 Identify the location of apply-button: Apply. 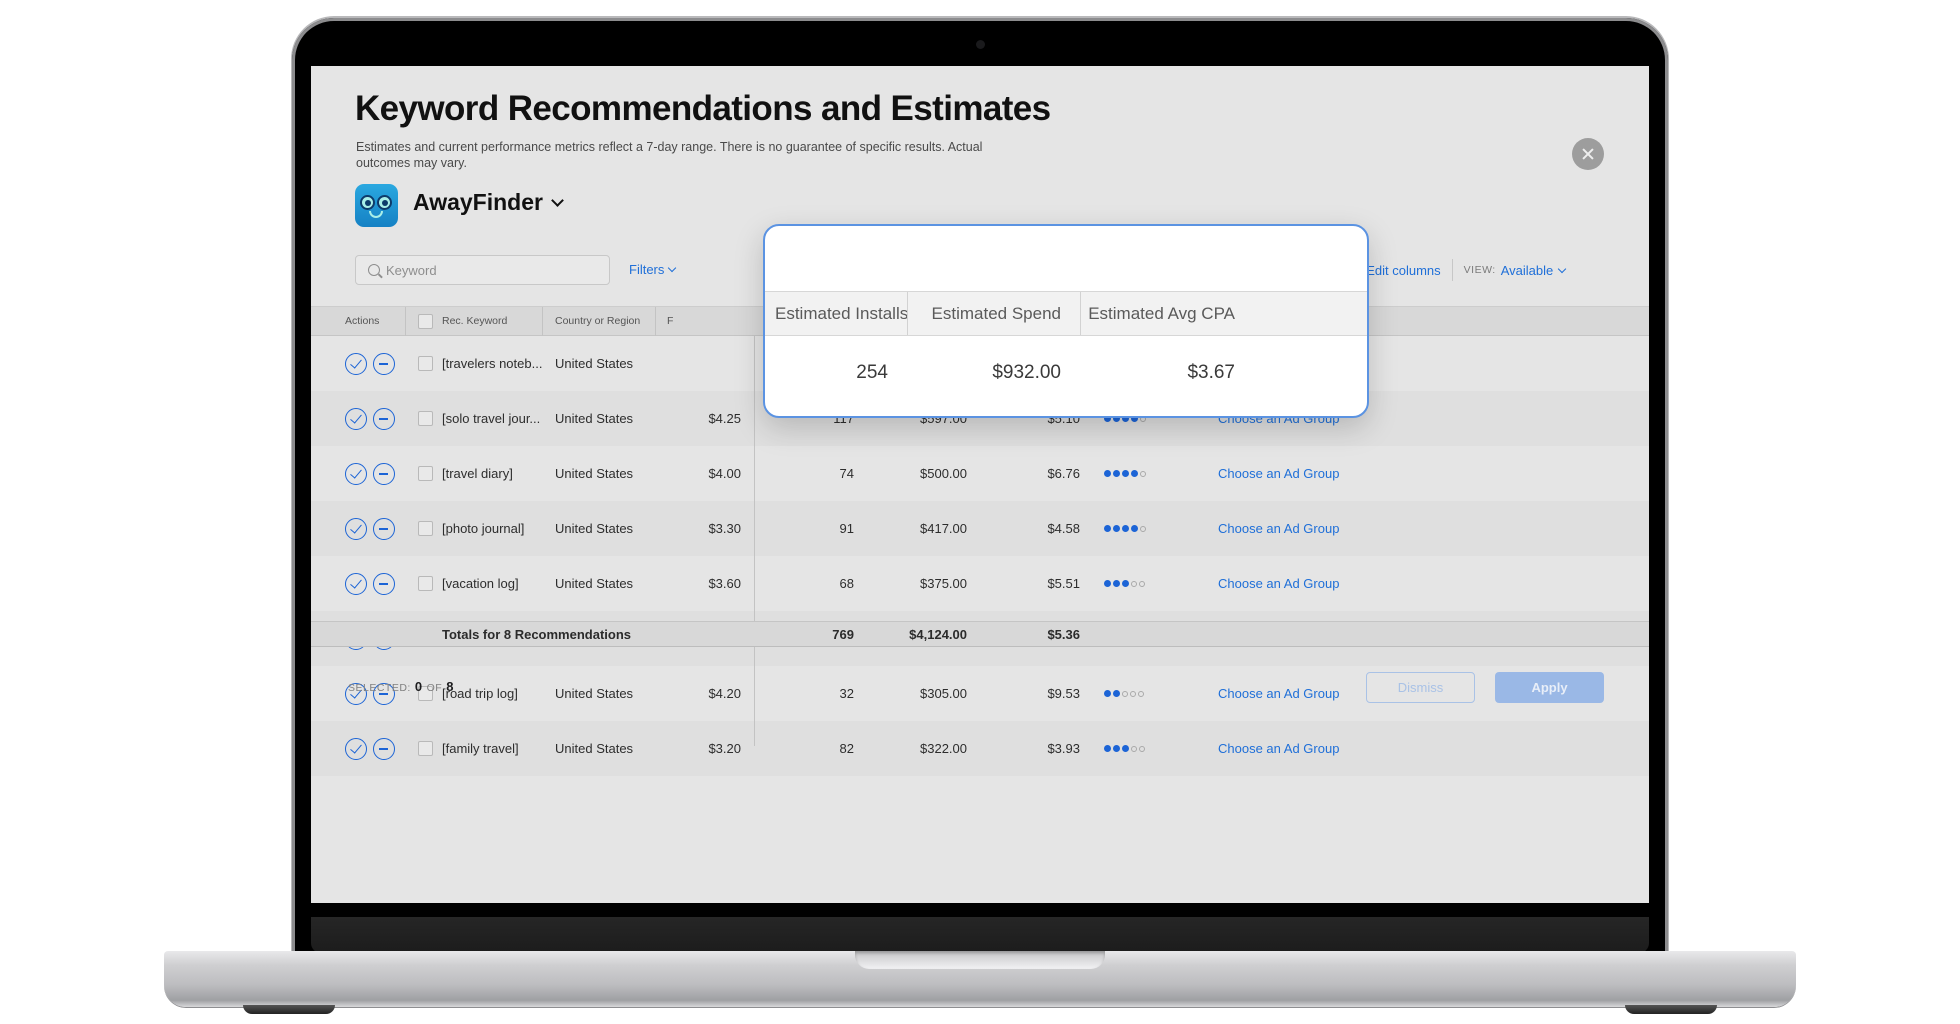
(1549, 687).